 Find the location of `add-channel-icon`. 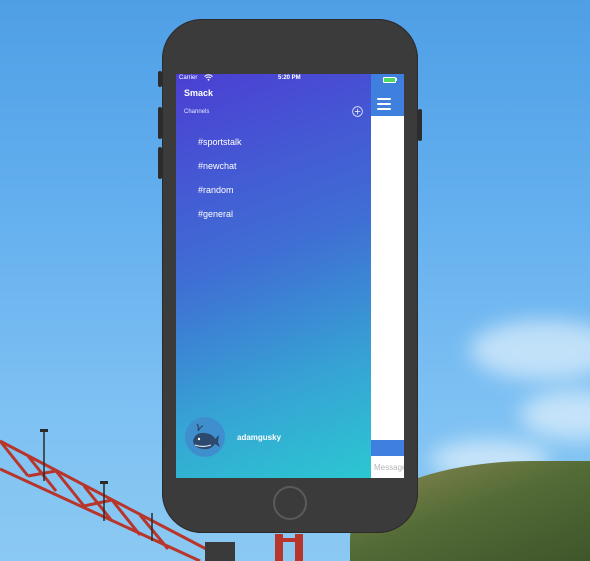

add-channel-icon is located at coordinates (357, 111).